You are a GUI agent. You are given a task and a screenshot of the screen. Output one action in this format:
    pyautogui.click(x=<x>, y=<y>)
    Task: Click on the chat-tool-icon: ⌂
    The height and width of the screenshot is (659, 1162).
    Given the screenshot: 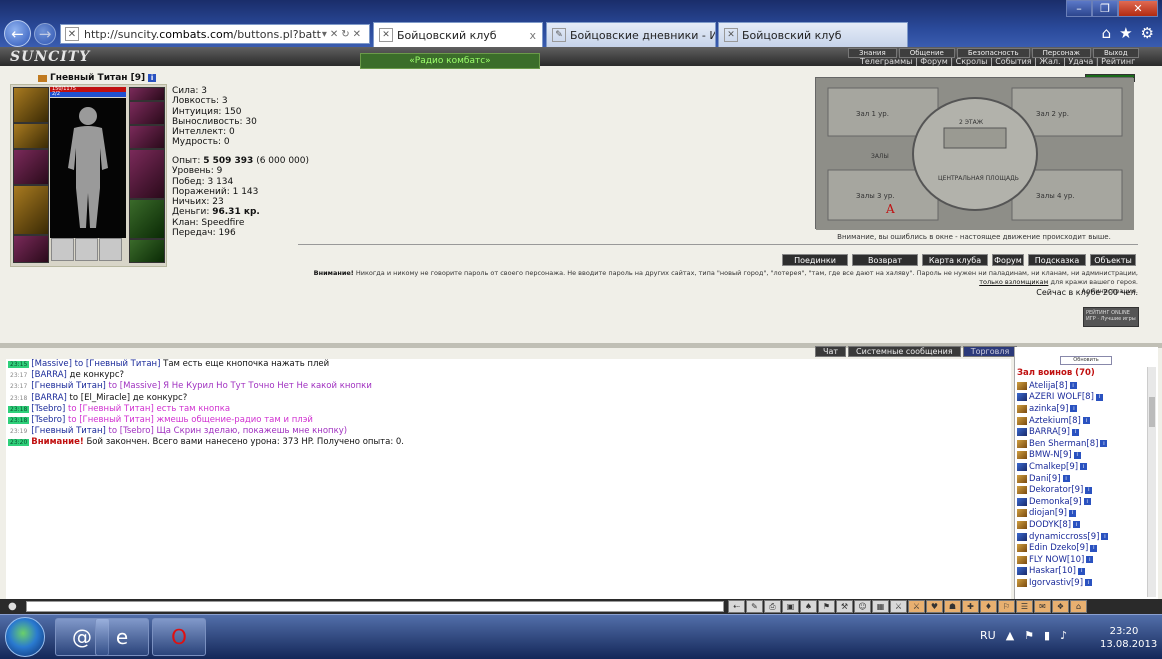 What is the action you would take?
    pyautogui.click(x=1078, y=606)
    